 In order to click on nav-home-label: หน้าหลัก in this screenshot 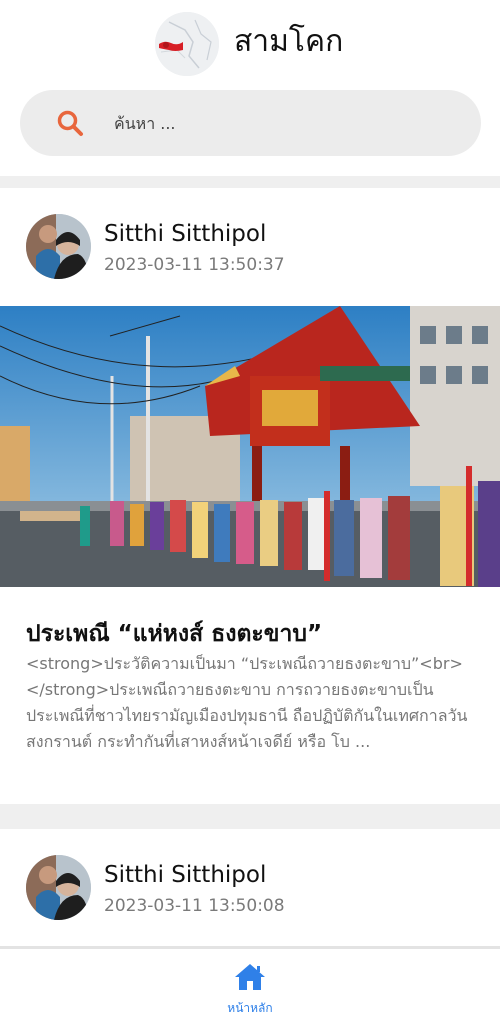, I will do `click(250, 1008)`.